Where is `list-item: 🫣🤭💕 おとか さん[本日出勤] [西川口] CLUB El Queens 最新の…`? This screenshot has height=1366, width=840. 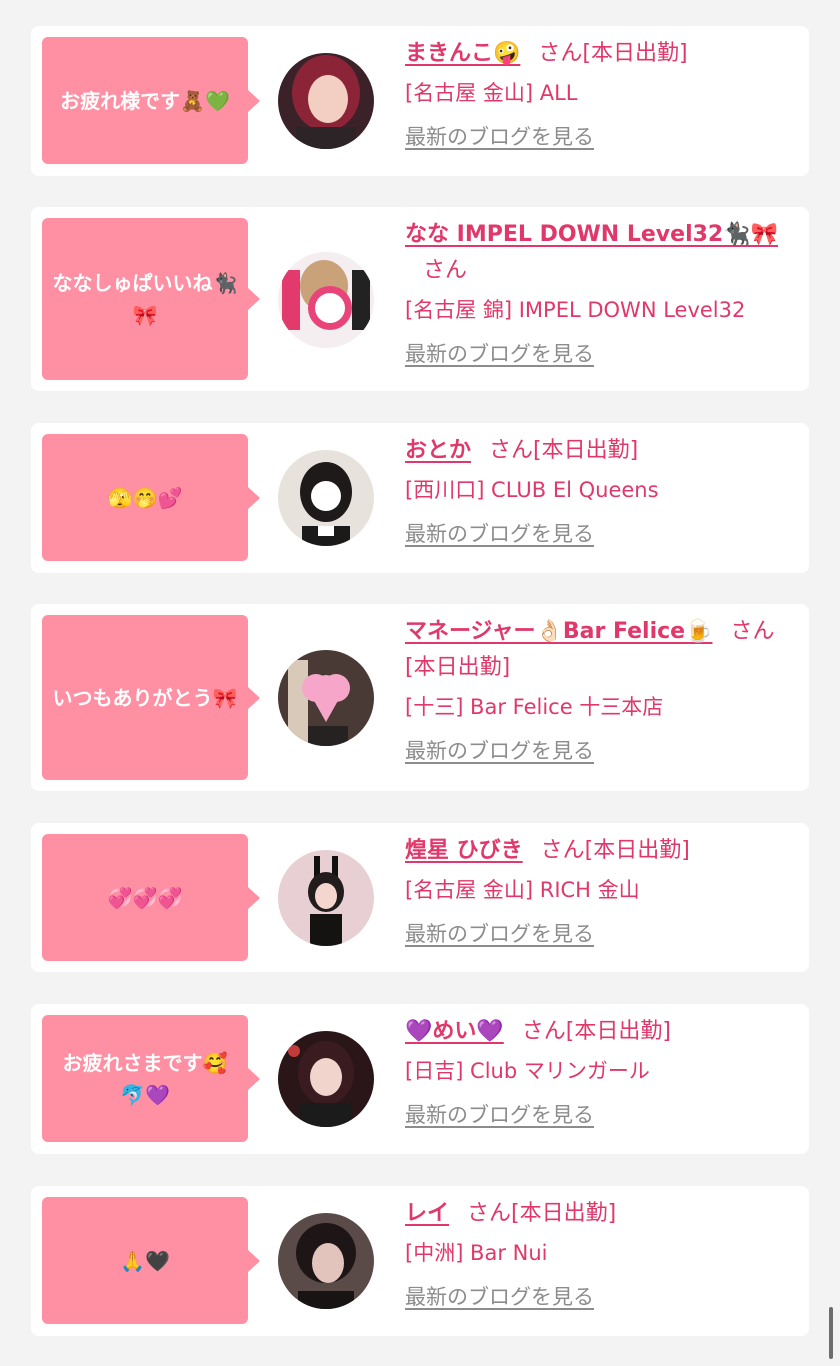 list-item: 🫣🤭💕 おとか さん[本日出勤] [西川口] CLUB El Queens 最新の… is located at coordinates (420, 498).